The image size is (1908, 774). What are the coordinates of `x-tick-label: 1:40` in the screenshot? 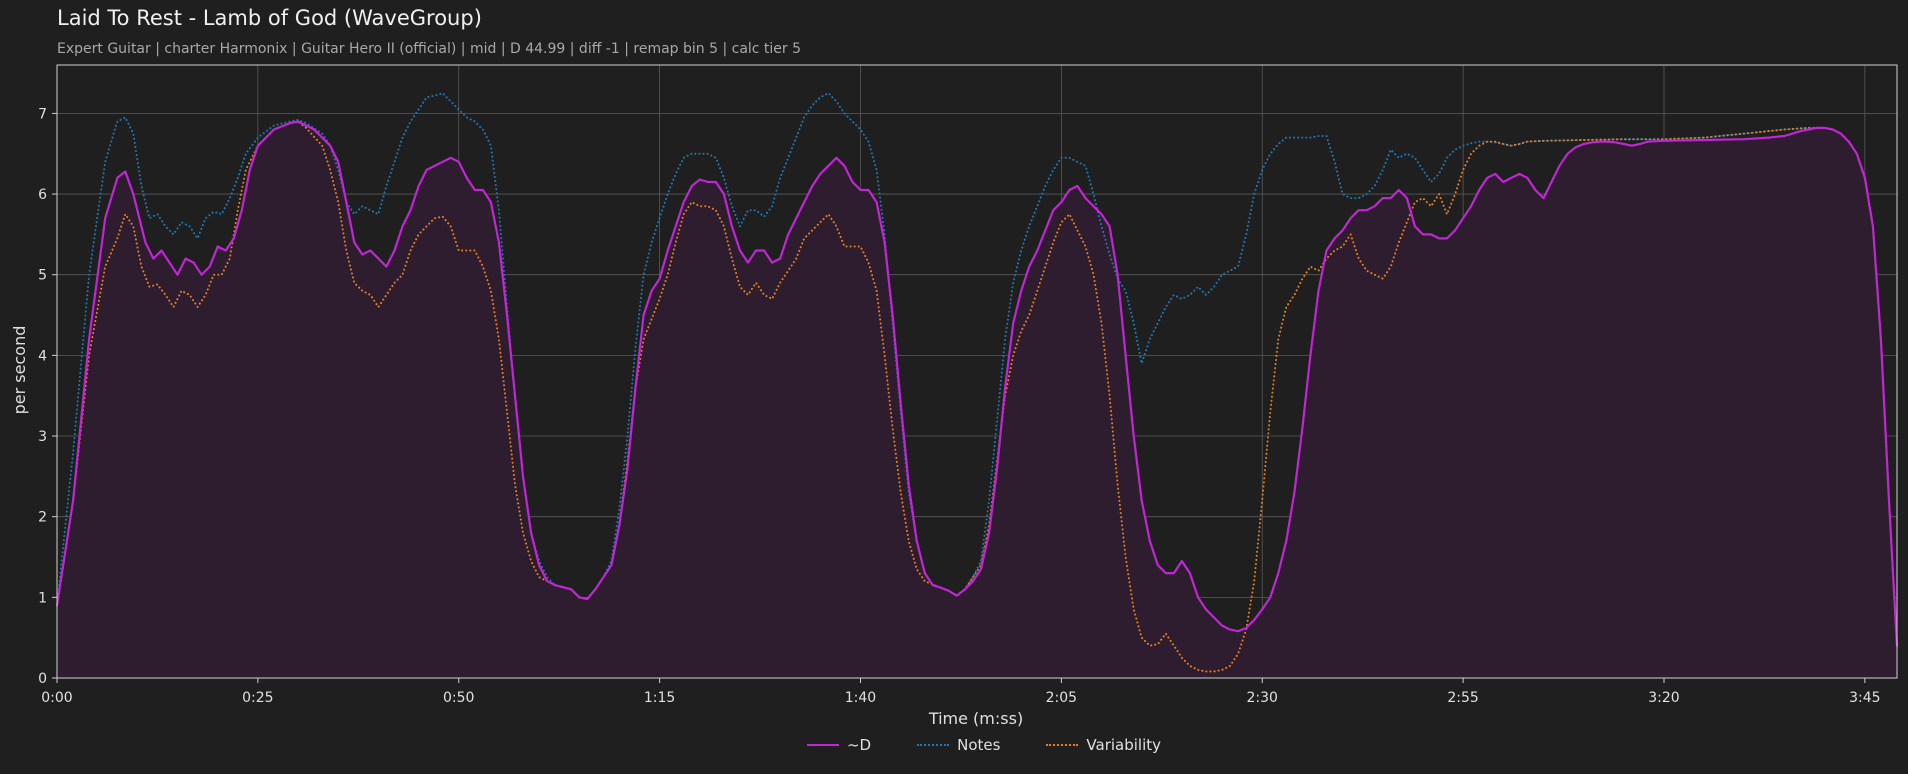 It's located at (860, 698).